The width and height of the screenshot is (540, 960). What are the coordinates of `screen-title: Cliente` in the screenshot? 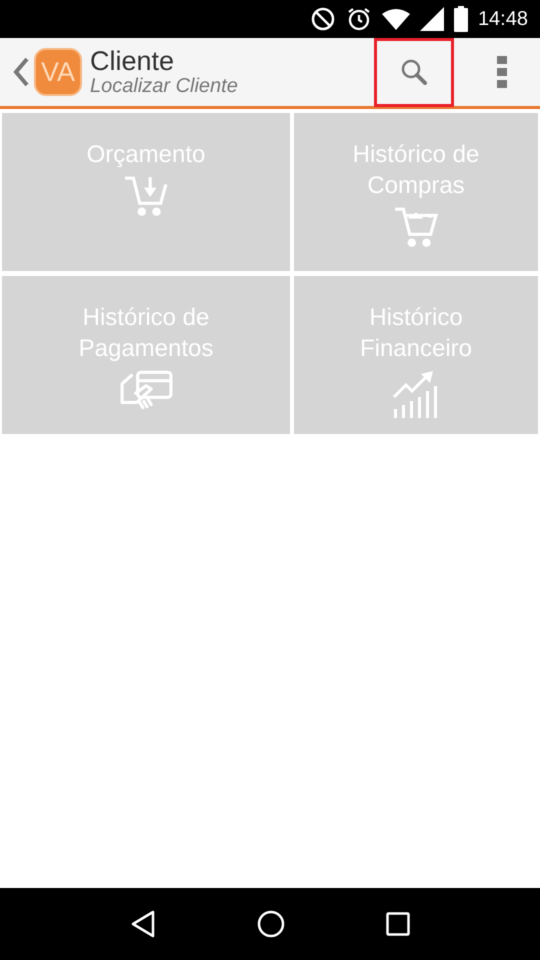 It's located at (133, 61).